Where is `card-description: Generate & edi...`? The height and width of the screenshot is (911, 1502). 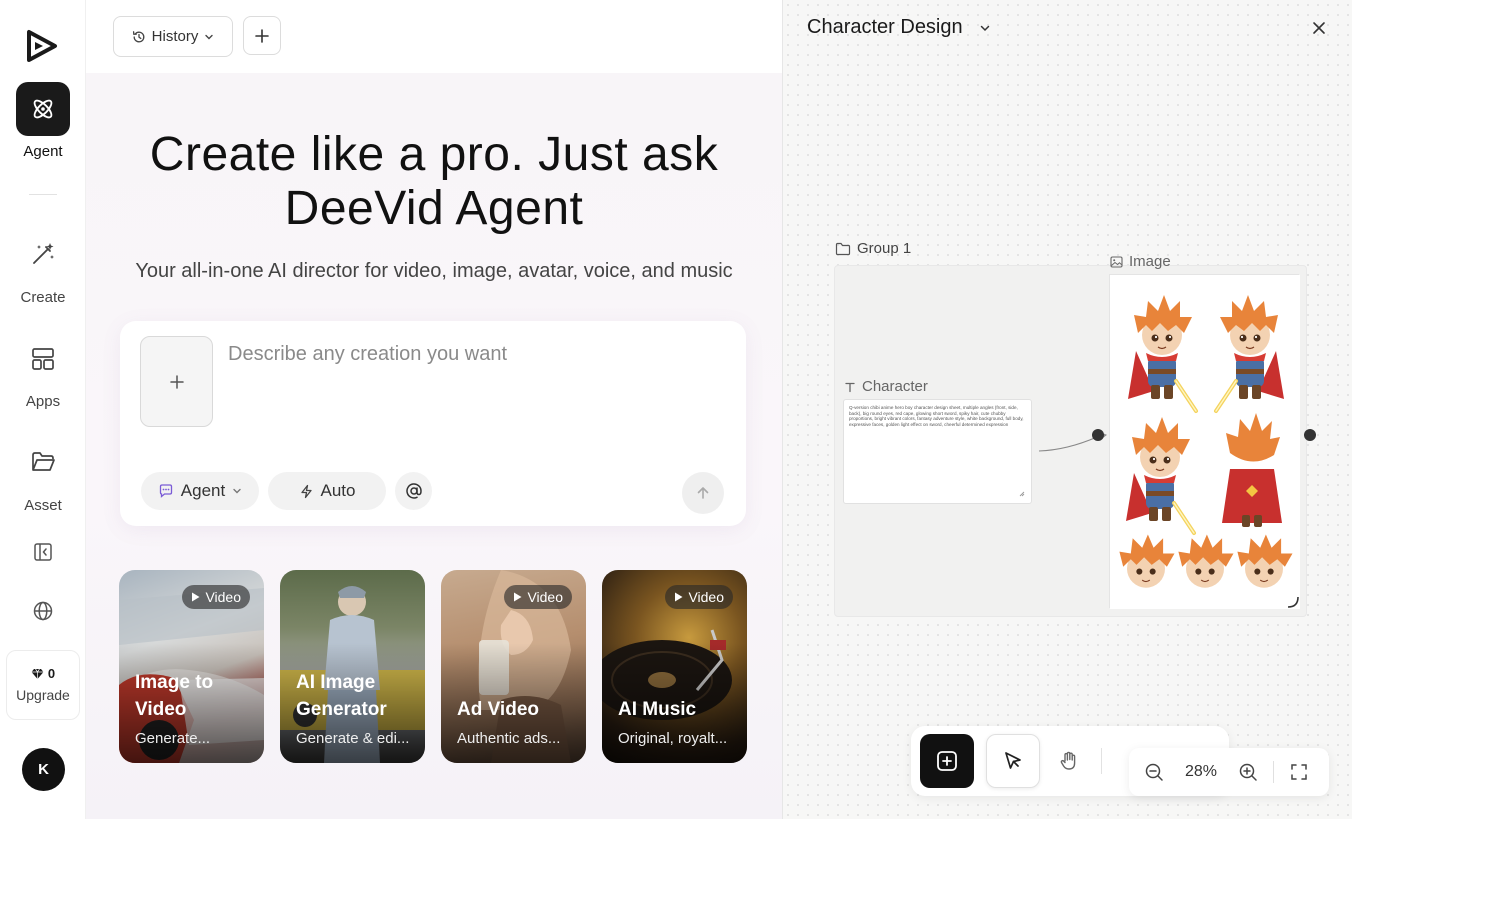
card-description: Generate & edi... is located at coordinates (353, 738).